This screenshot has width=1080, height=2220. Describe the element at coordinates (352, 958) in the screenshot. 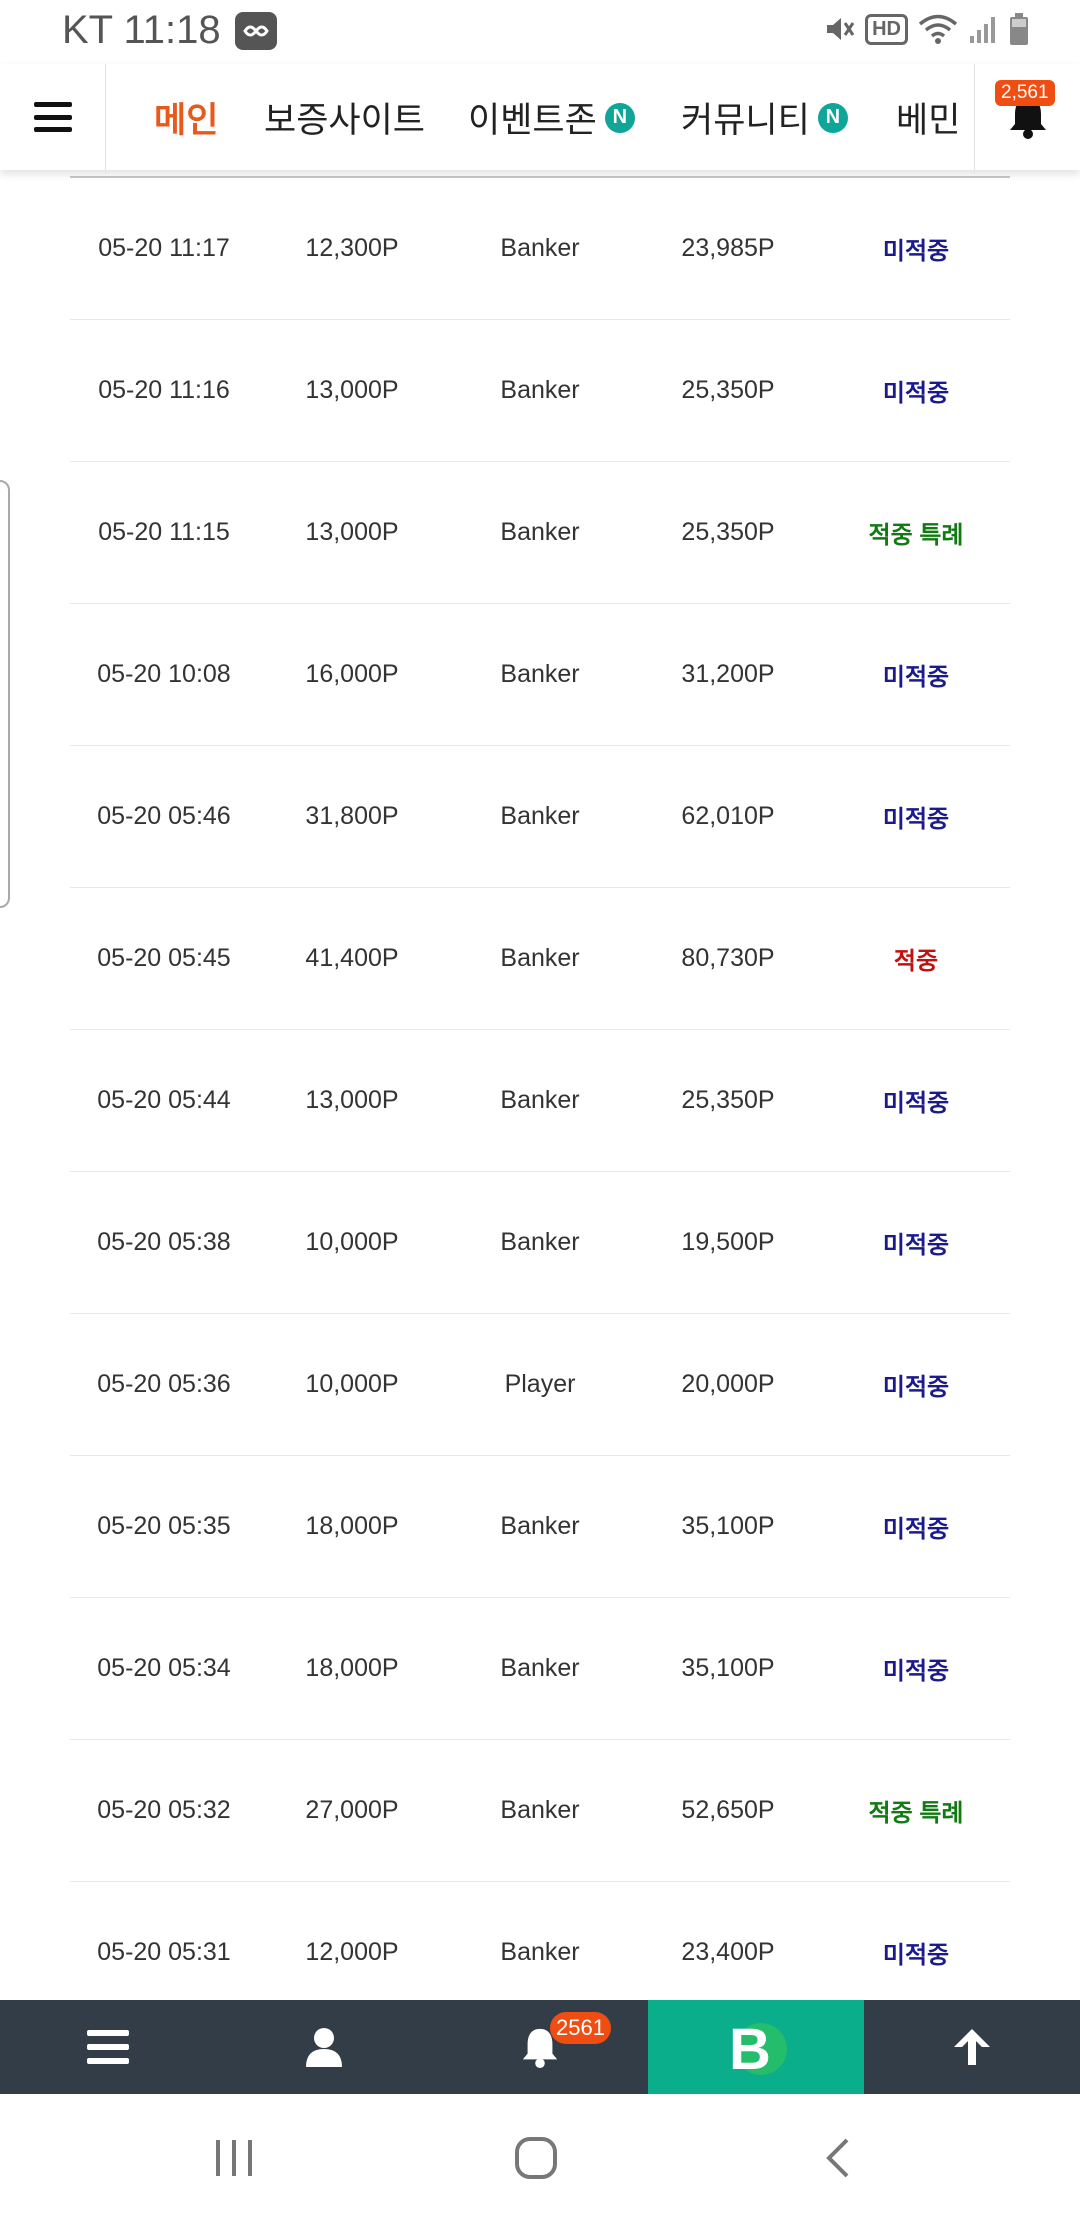

I see `bet-amount-cell: 41,400P` at that location.